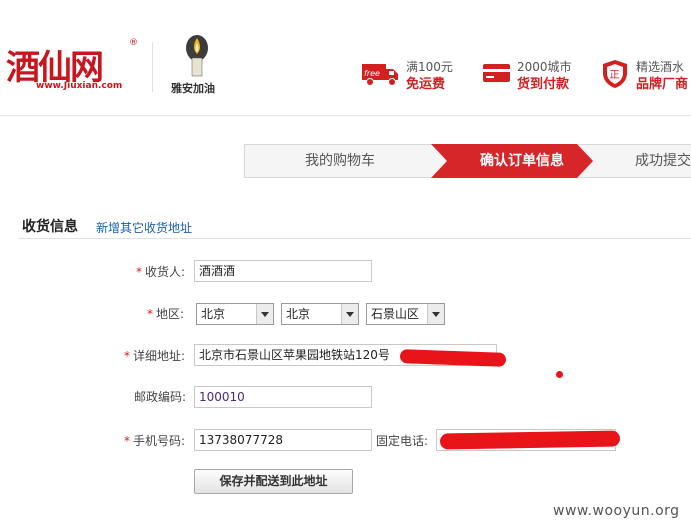 This screenshot has width=691, height=522. I want to click on province-select: 北京, so click(235, 314).